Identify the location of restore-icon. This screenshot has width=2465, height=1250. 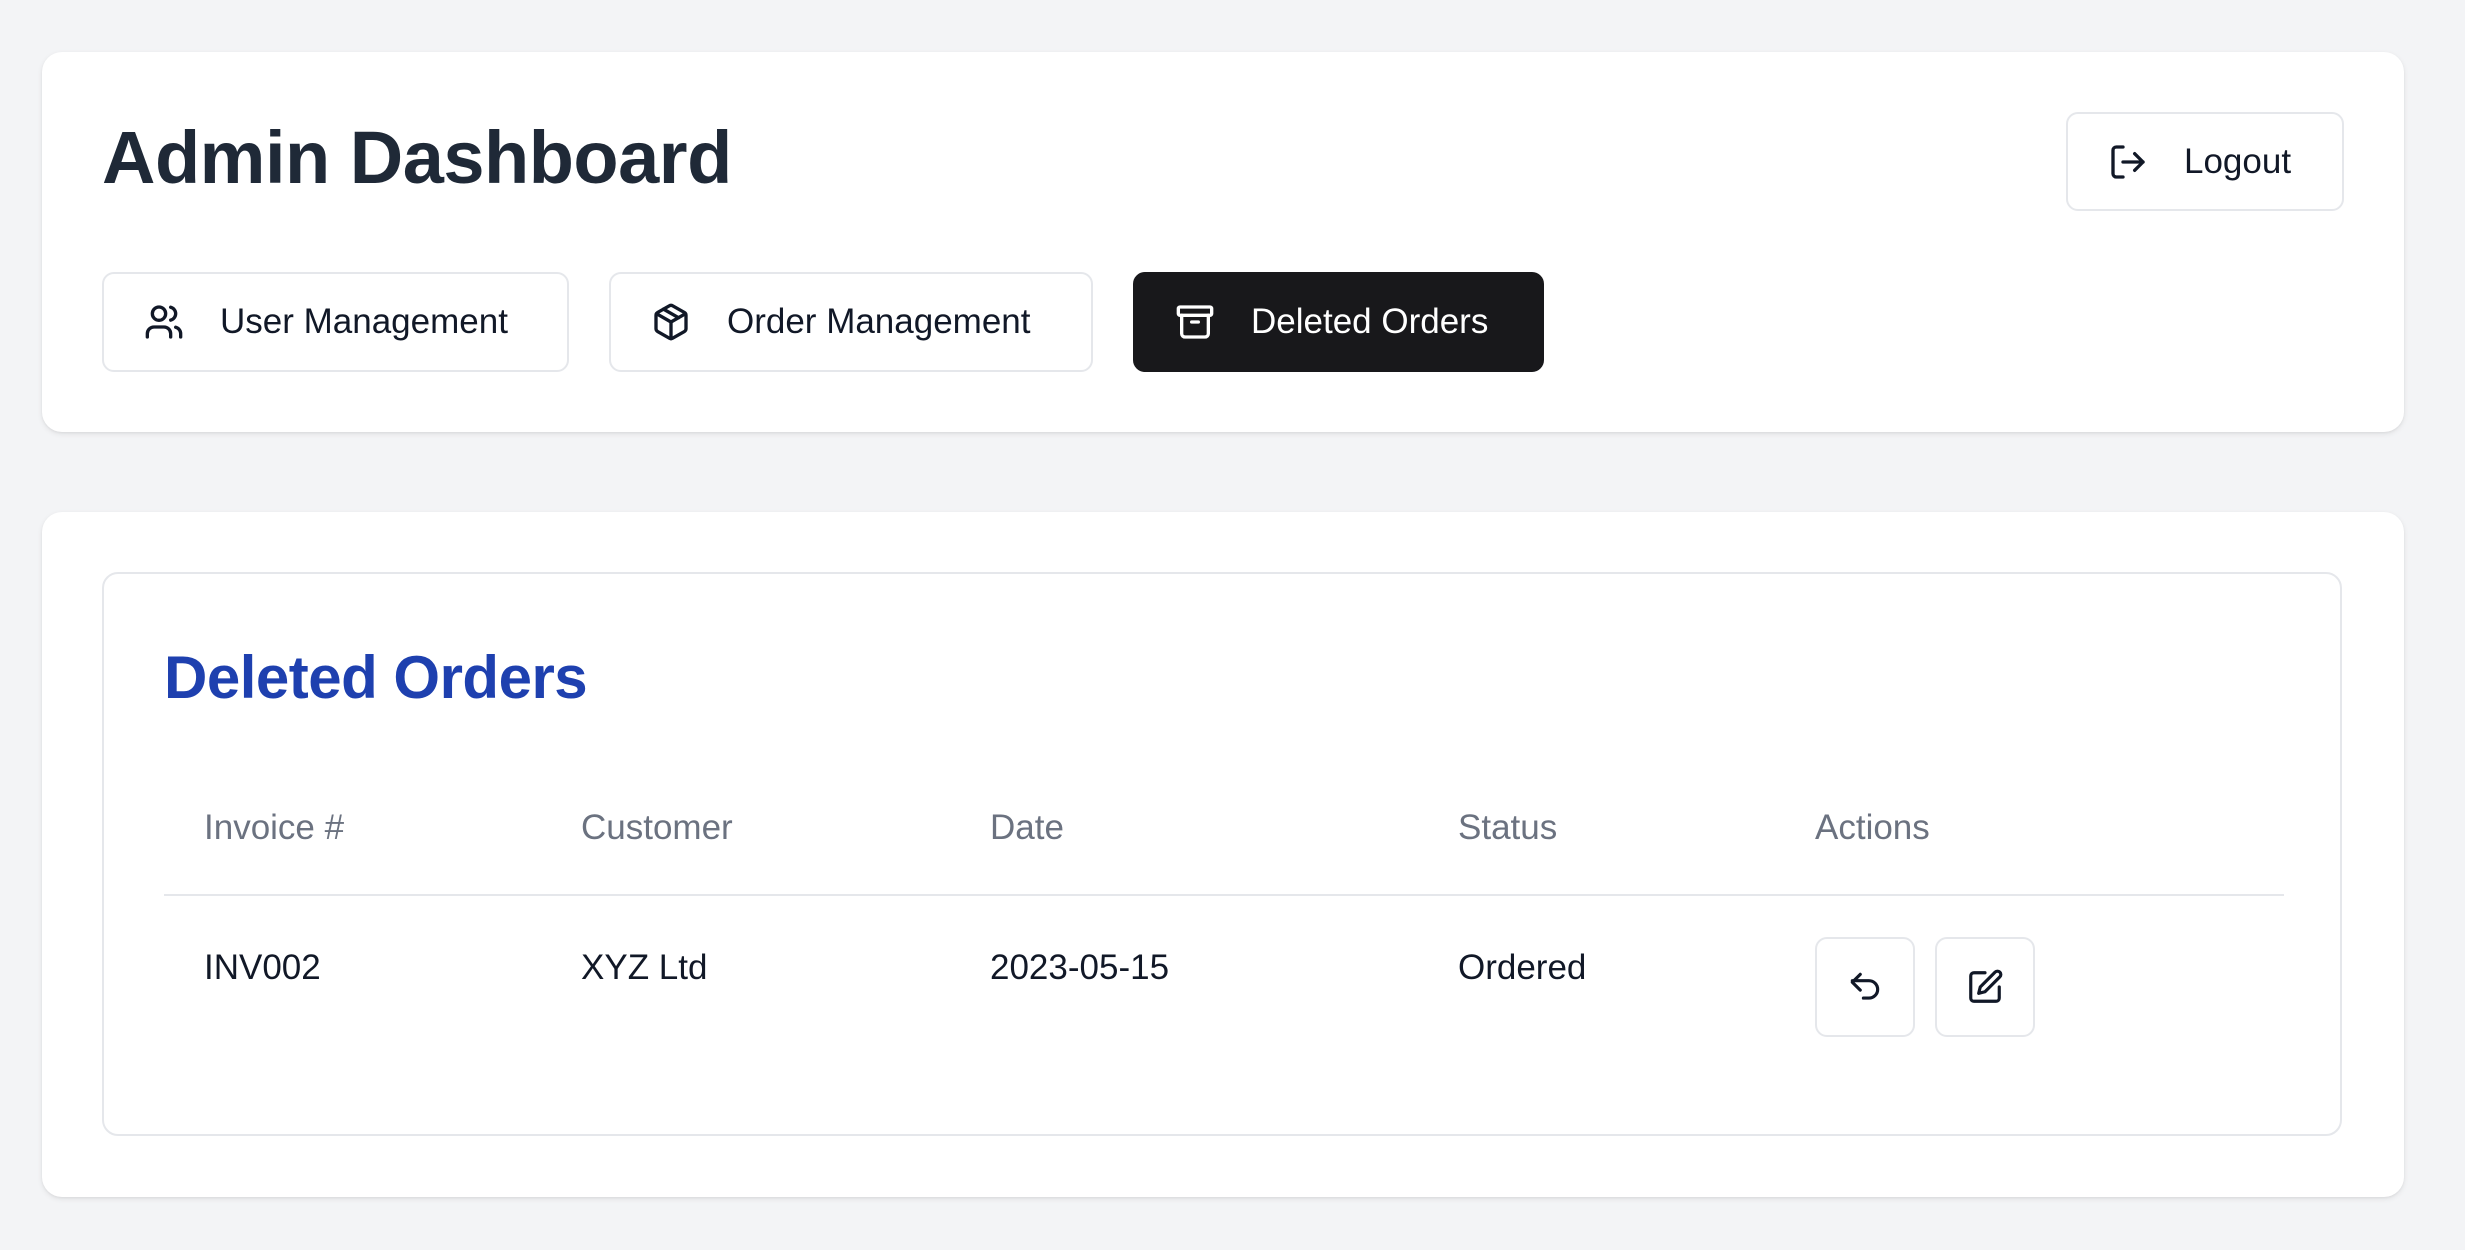
(1865, 986).